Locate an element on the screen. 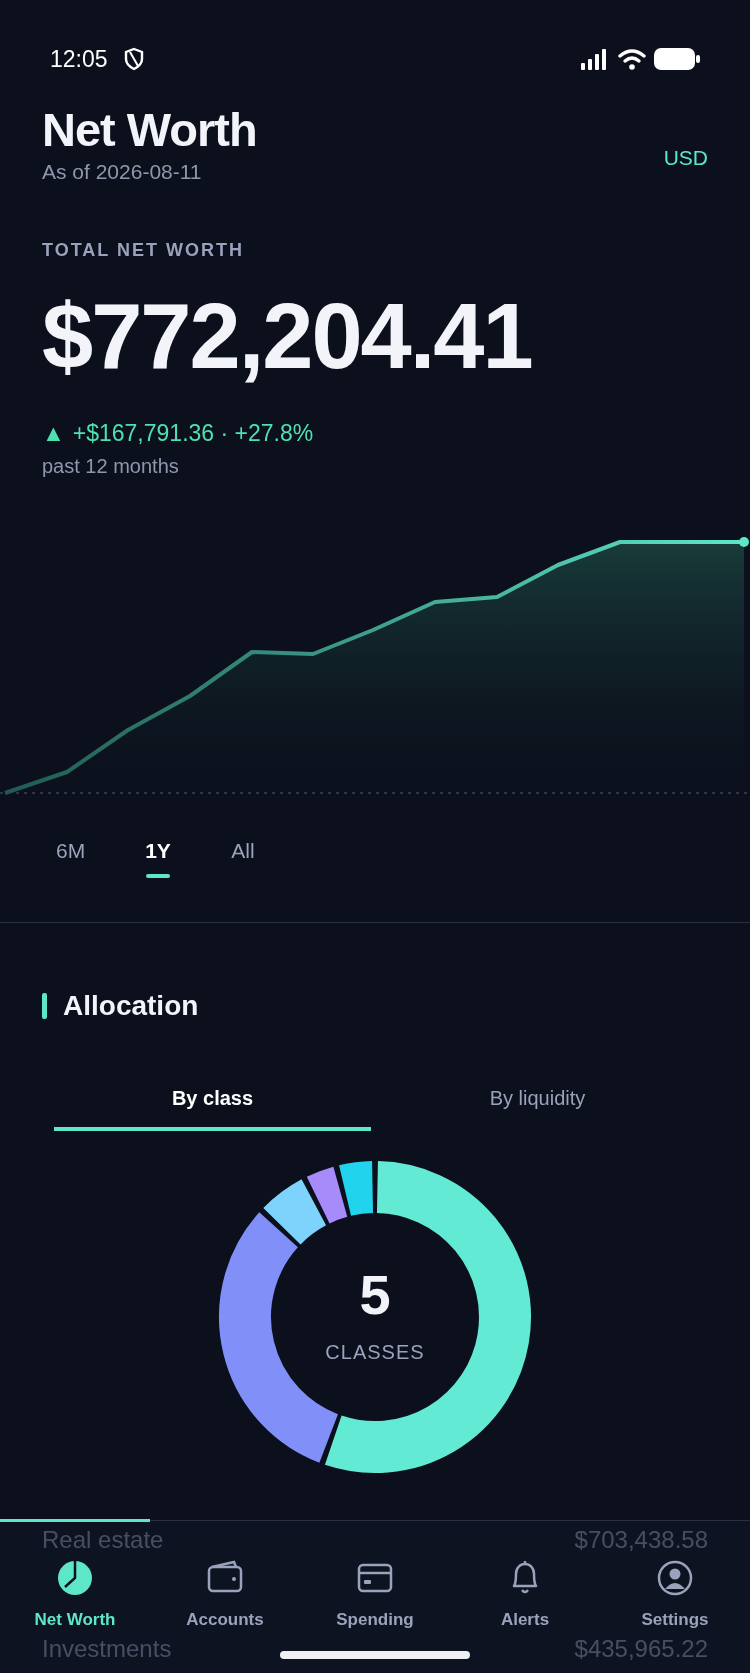  page-title: Net Worth is located at coordinates (149, 130).